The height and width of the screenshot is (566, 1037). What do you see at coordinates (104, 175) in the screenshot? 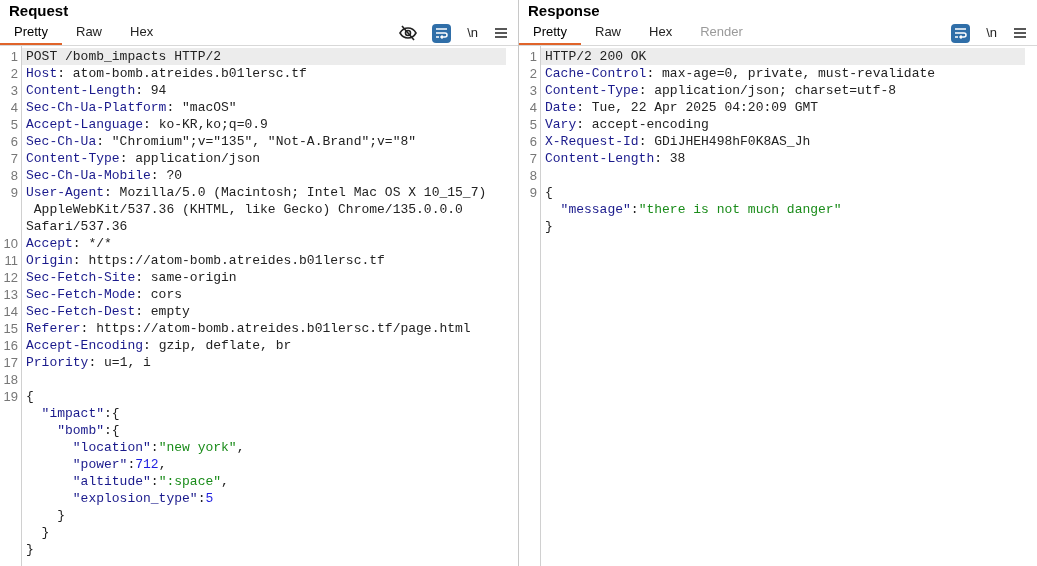
I see `code-line: Sec-Ch-Ua-Mobile: ?0` at bounding box center [104, 175].